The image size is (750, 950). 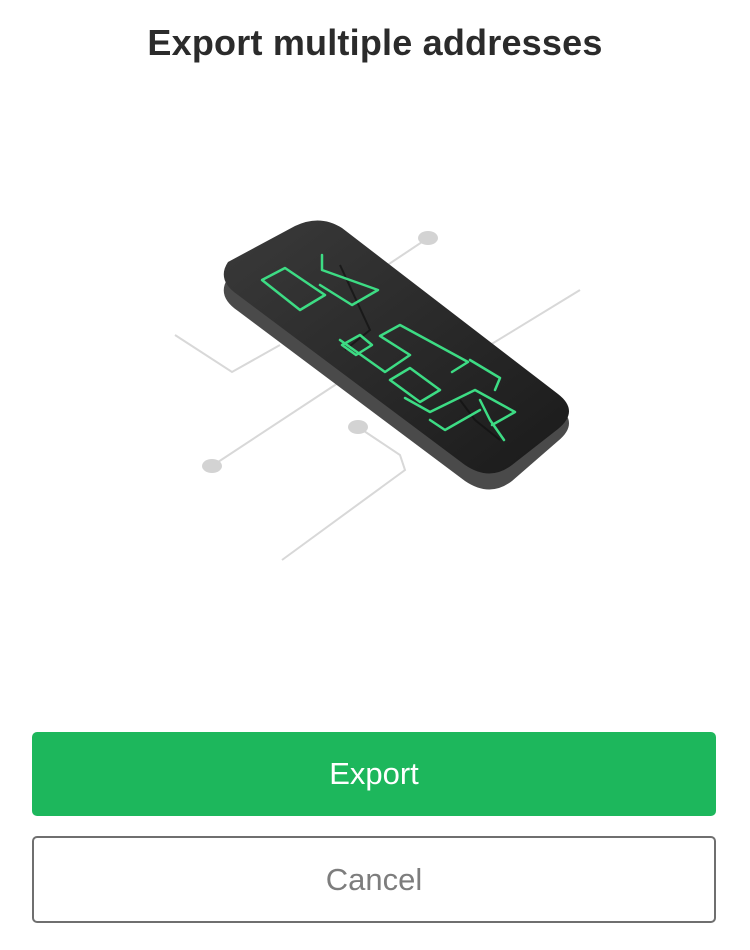 What do you see at coordinates (374, 774) in the screenshot?
I see `export-button: Export` at bounding box center [374, 774].